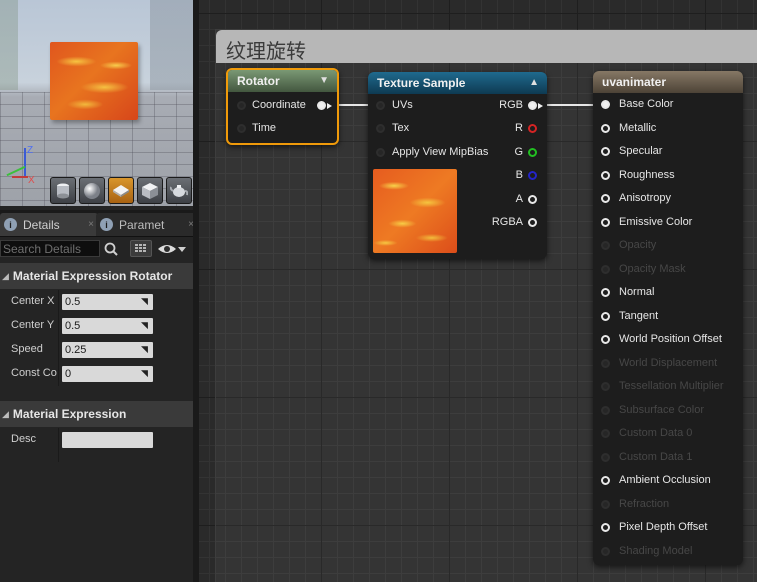 Image resolution: width=757 pixels, height=582 pixels. I want to click on comment-title: 纹理旋转, so click(266, 52).